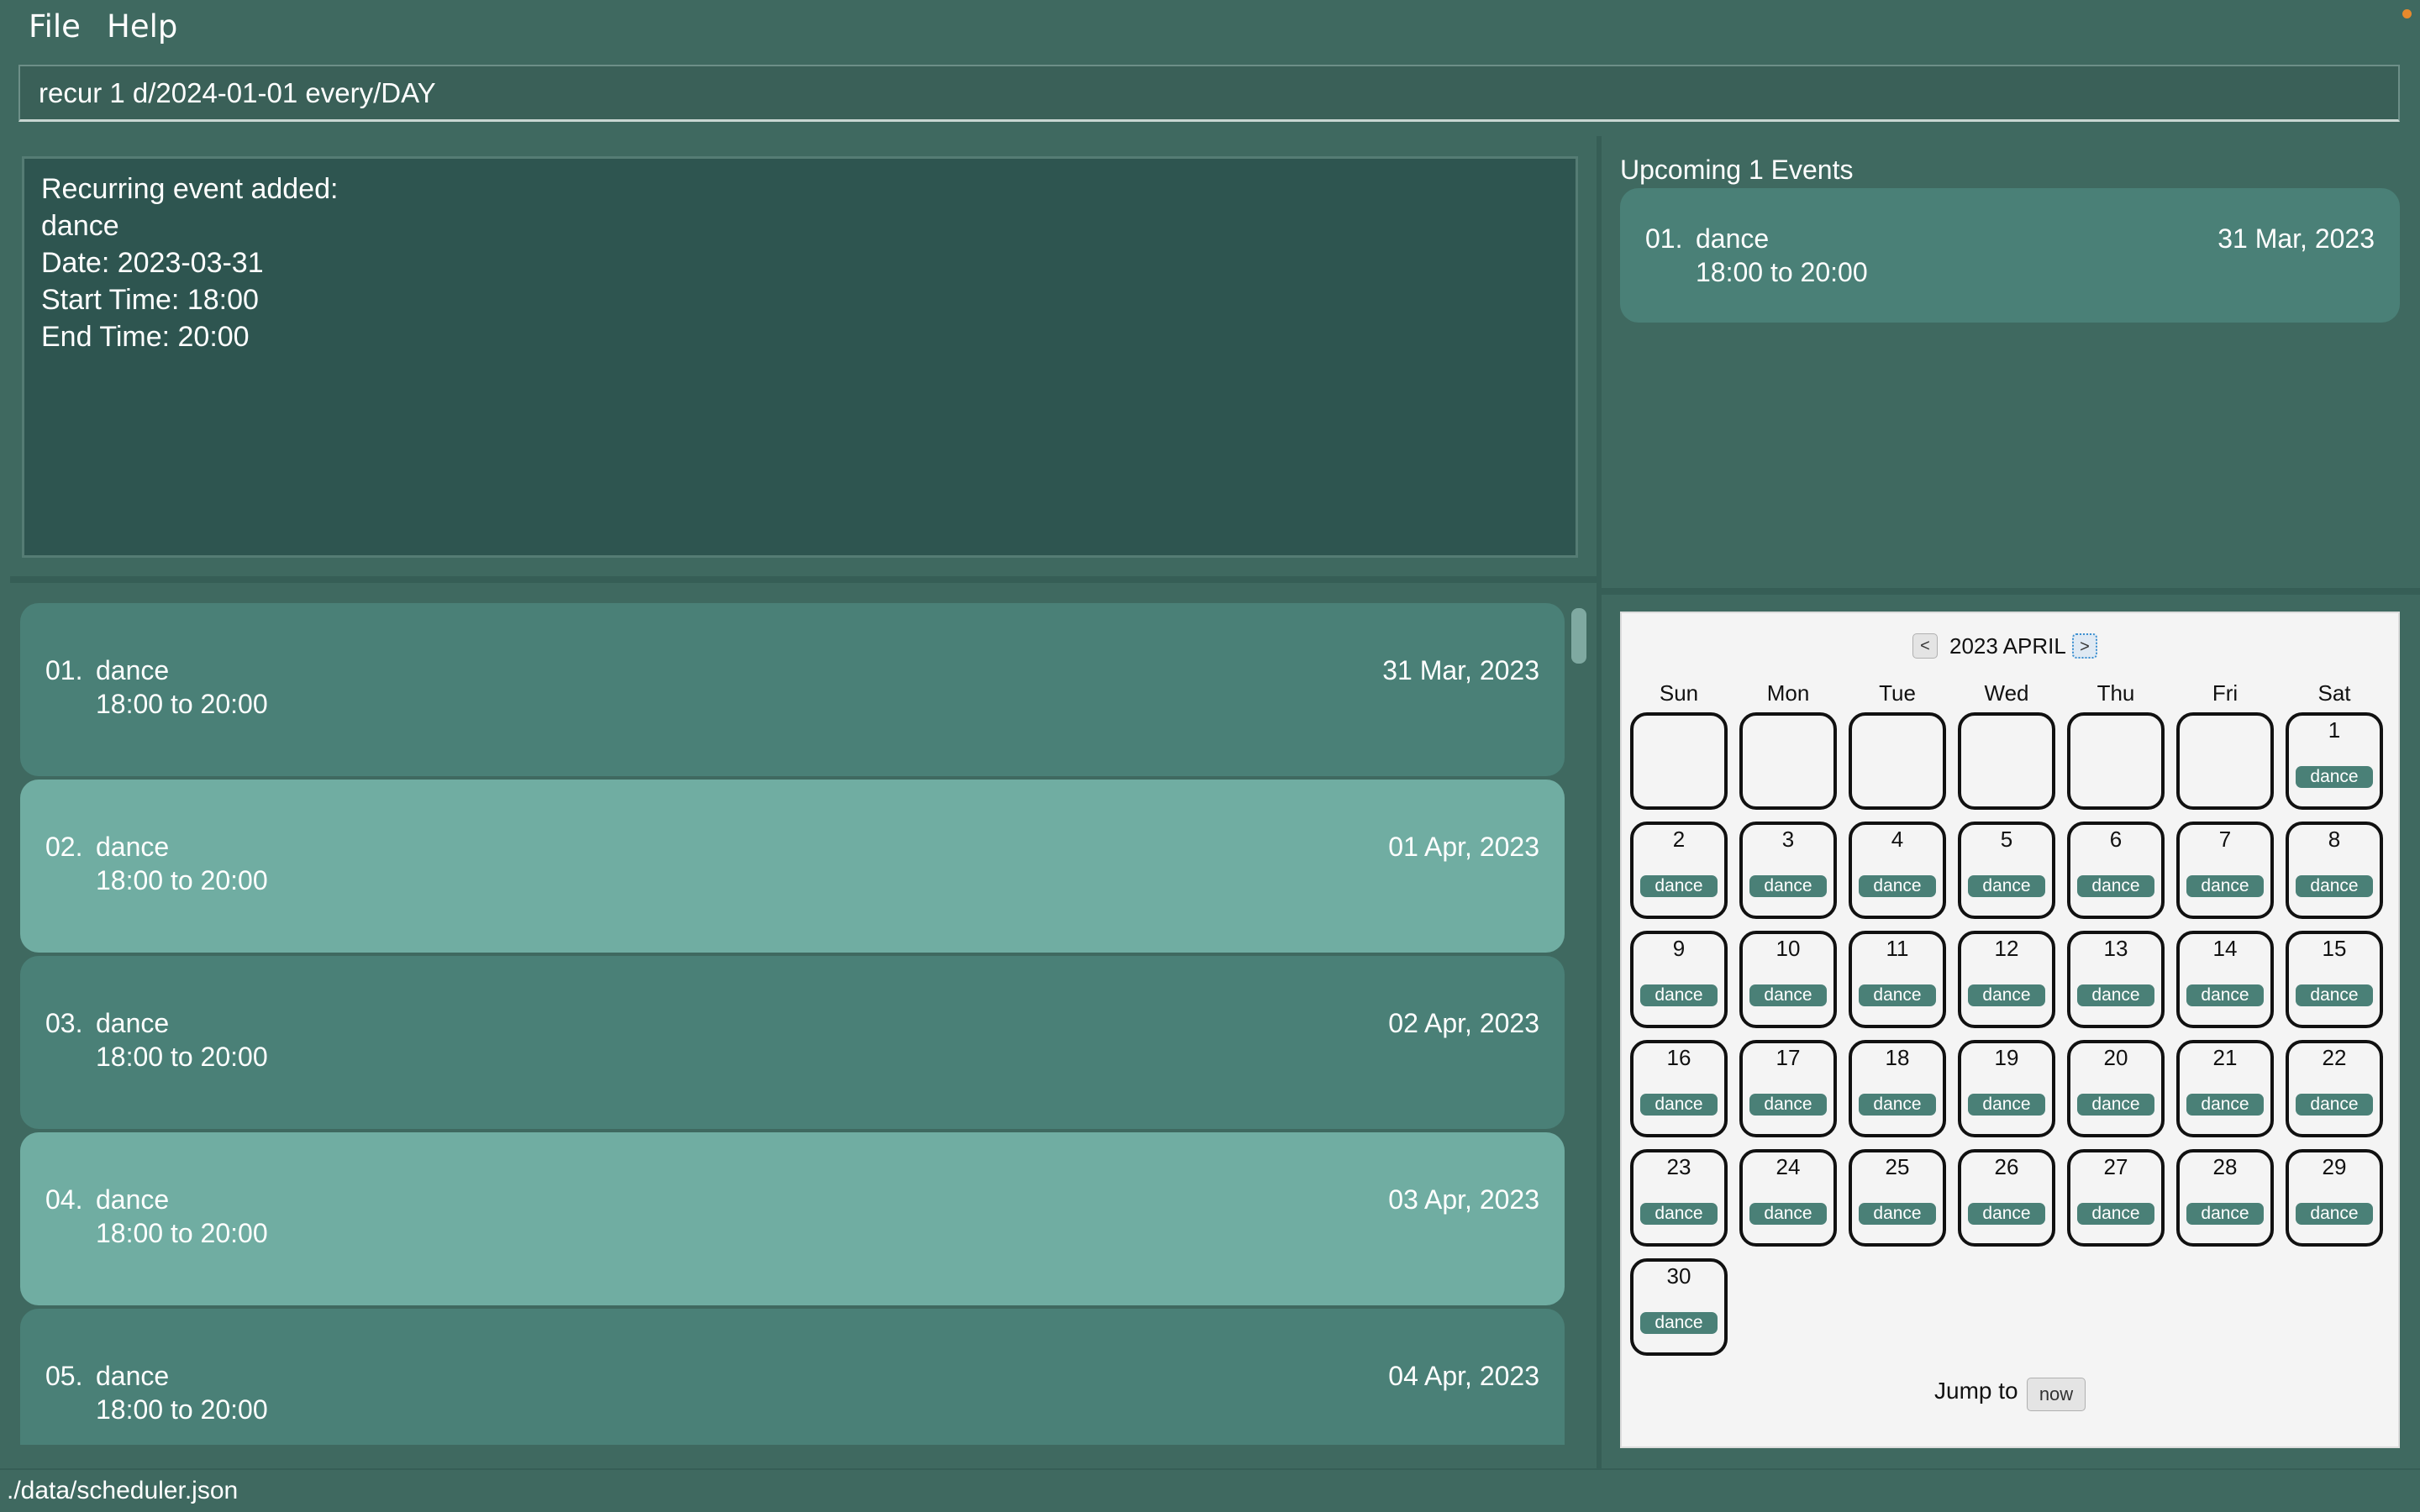 This screenshot has width=2420, height=1512. Describe the element at coordinates (793, 866) in the screenshot. I see `event-card: 02. dance 18:00 to 20:00 01 Apr, 2023` at that location.